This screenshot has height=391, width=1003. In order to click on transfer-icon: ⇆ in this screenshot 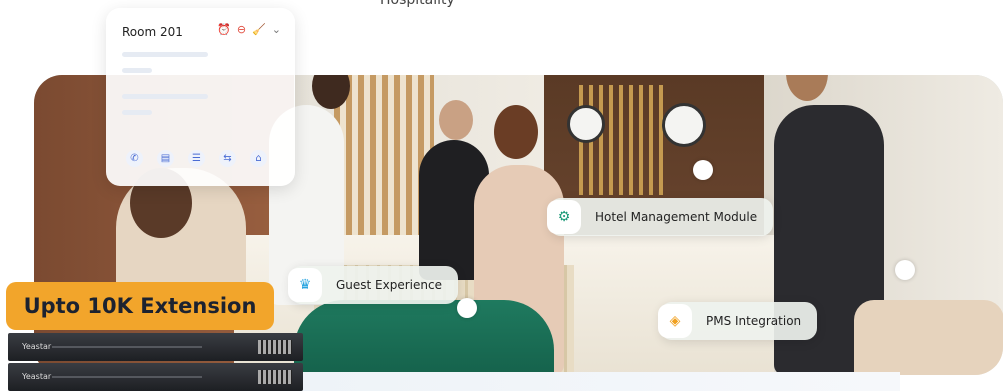, I will do `click(227, 158)`.